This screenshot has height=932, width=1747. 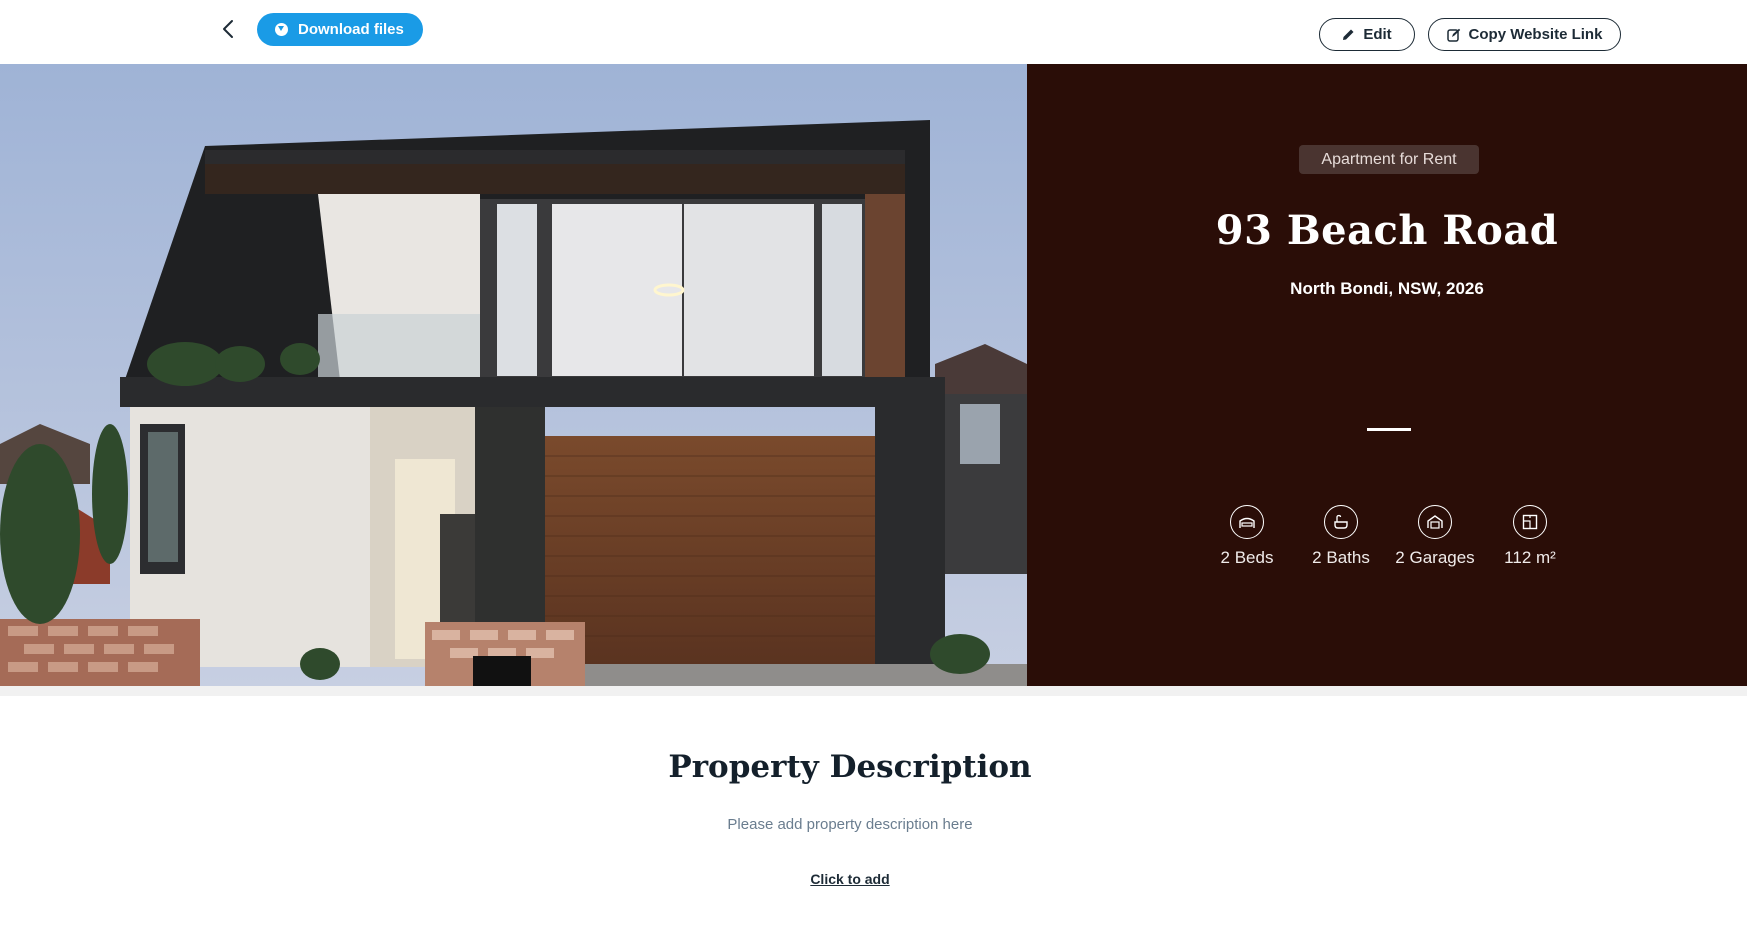 I want to click on bath-icon, so click(x=1341, y=522).